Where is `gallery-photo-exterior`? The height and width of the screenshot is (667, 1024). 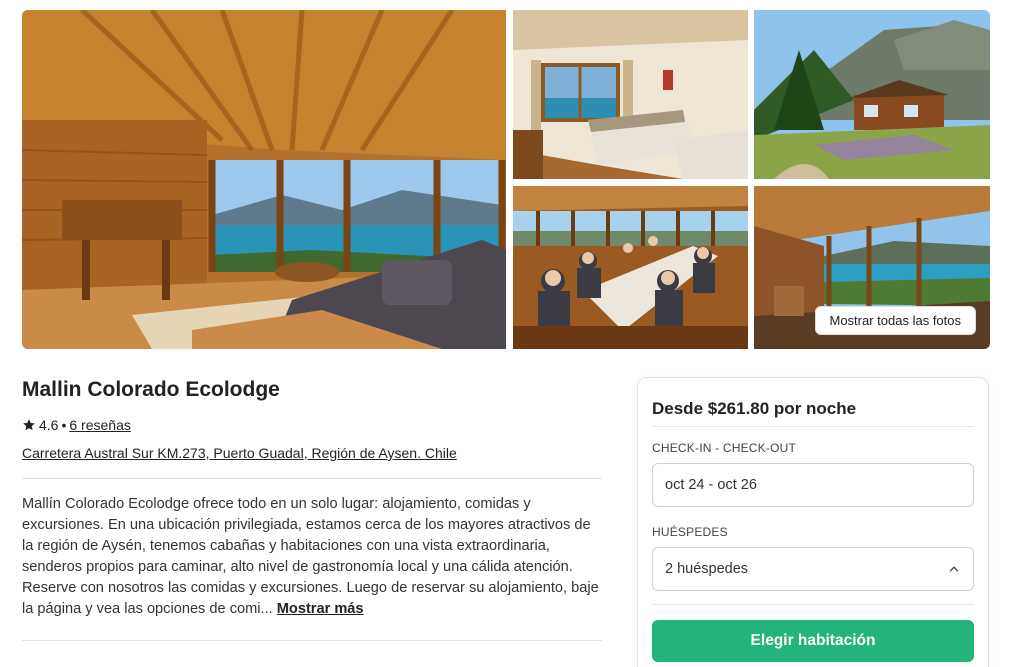
gallery-photo-exterior is located at coordinates (872, 94).